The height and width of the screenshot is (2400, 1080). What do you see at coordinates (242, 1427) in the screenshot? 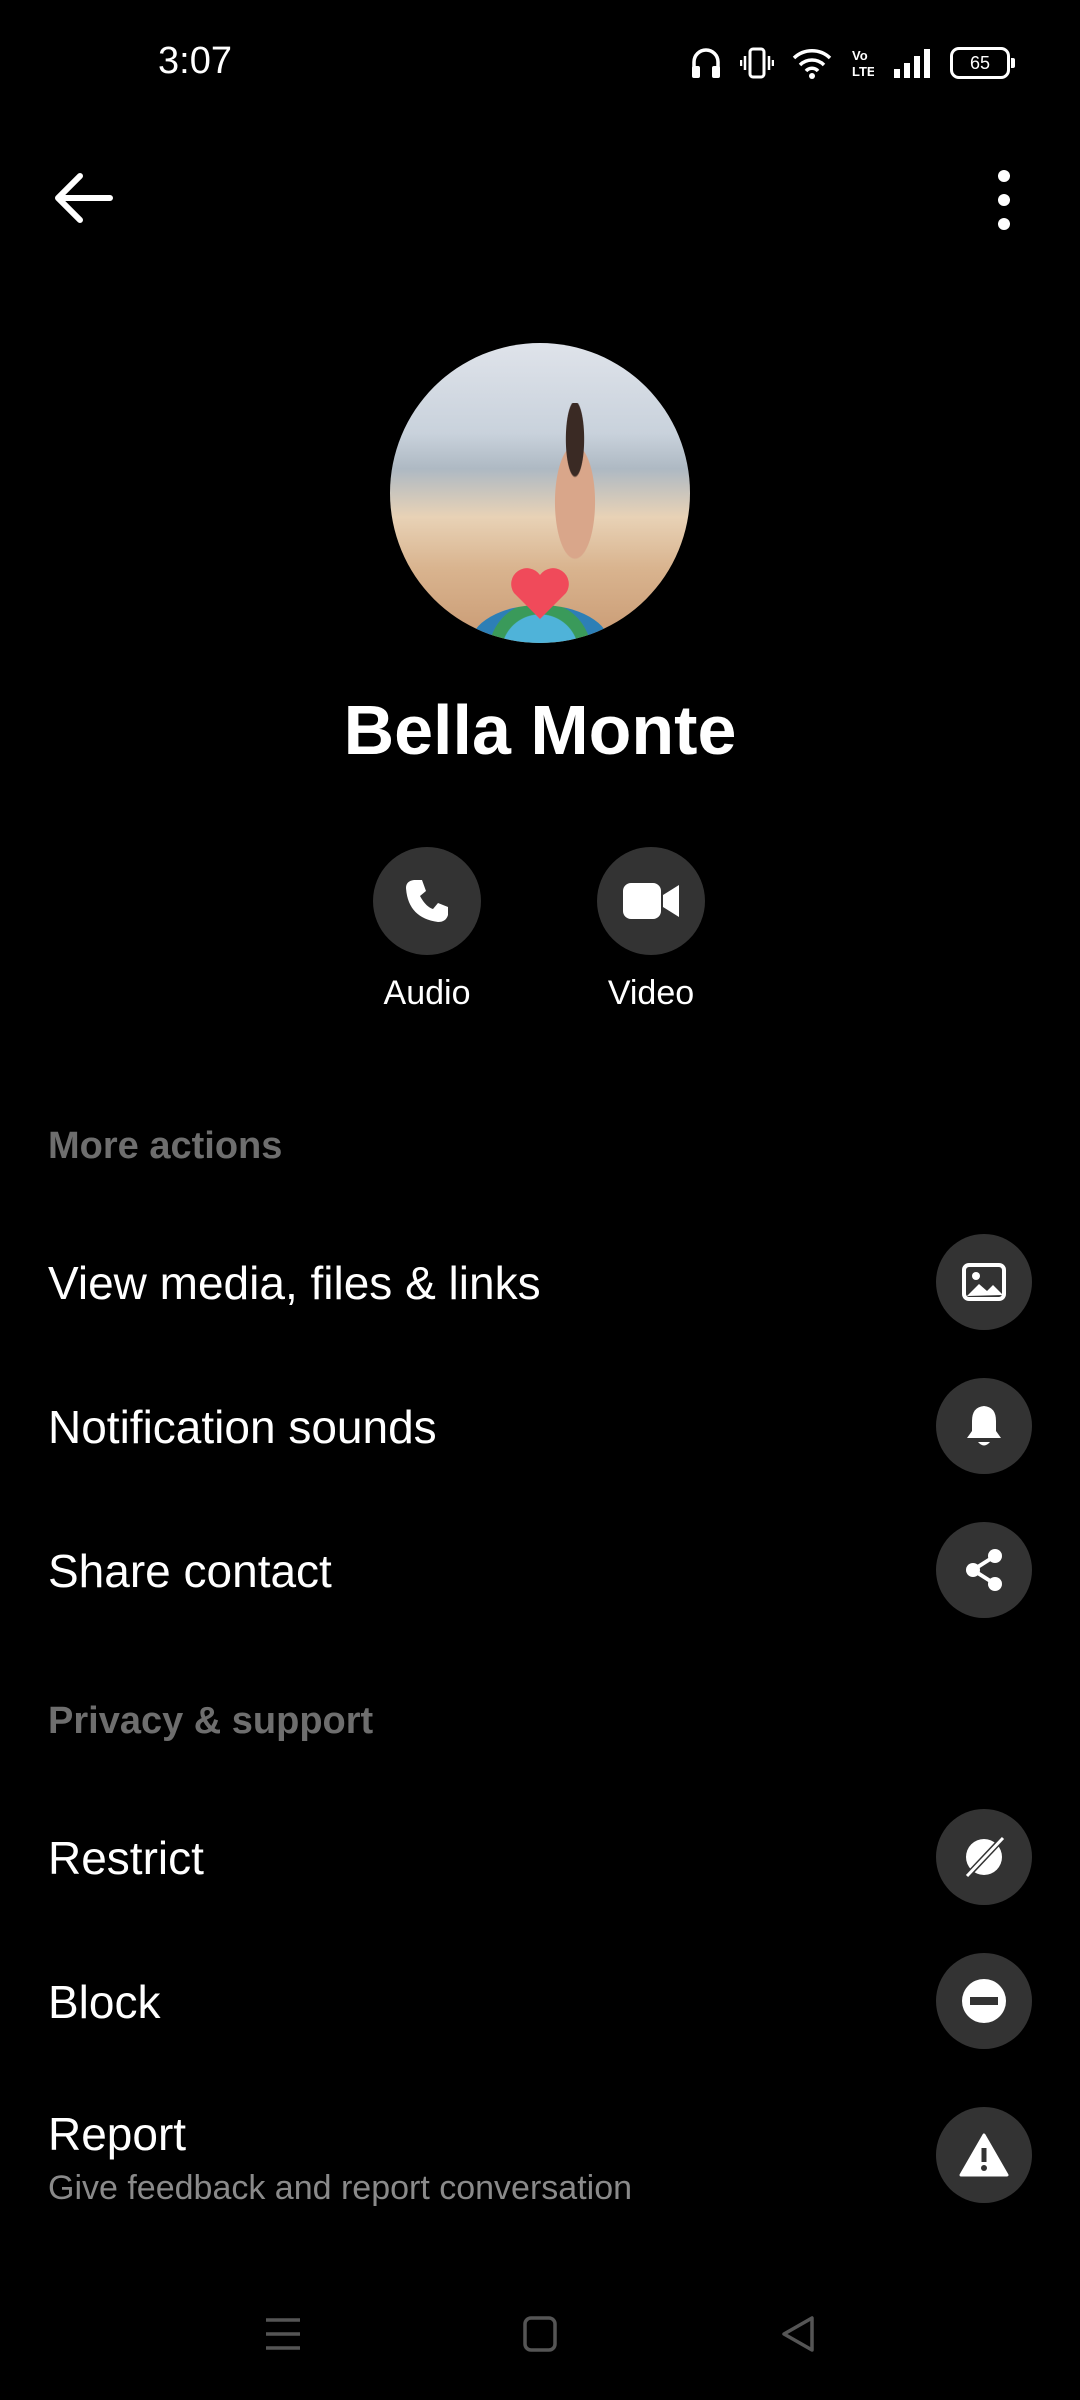
I see `notification-sounds-label: Notification sounds` at bounding box center [242, 1427].